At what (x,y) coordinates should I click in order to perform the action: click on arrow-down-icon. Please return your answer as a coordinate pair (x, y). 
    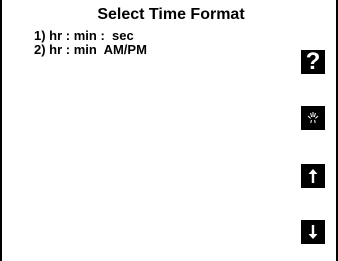
    Looking at the image, I should click on (313, 232).